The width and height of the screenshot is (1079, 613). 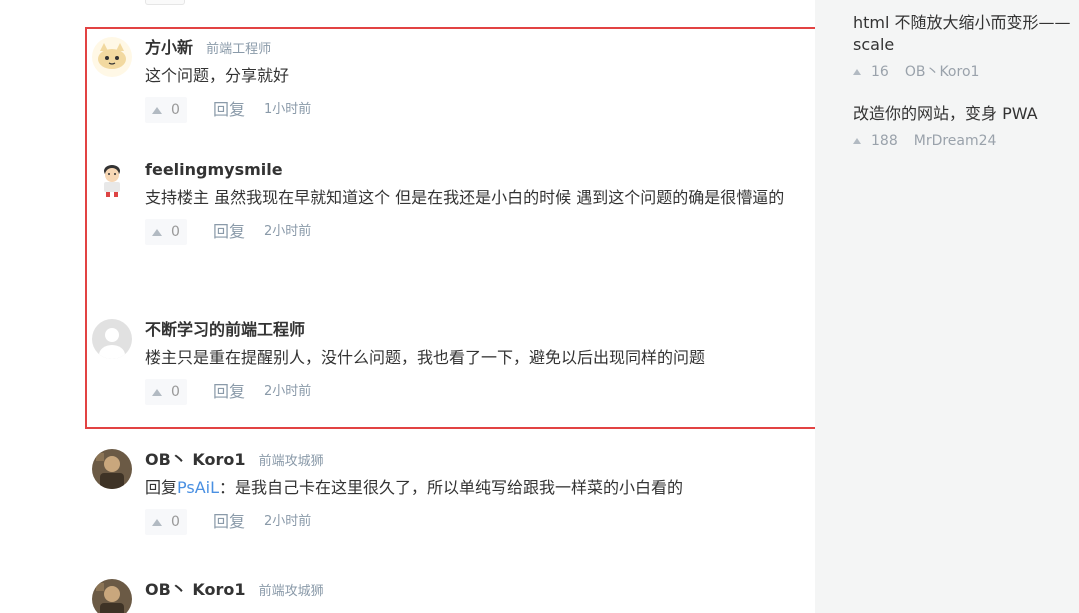 What do you see at coordinates (198, 487) in the screenshot?
I see `mention-link: PsAiL` at bounding box center [198, 487].